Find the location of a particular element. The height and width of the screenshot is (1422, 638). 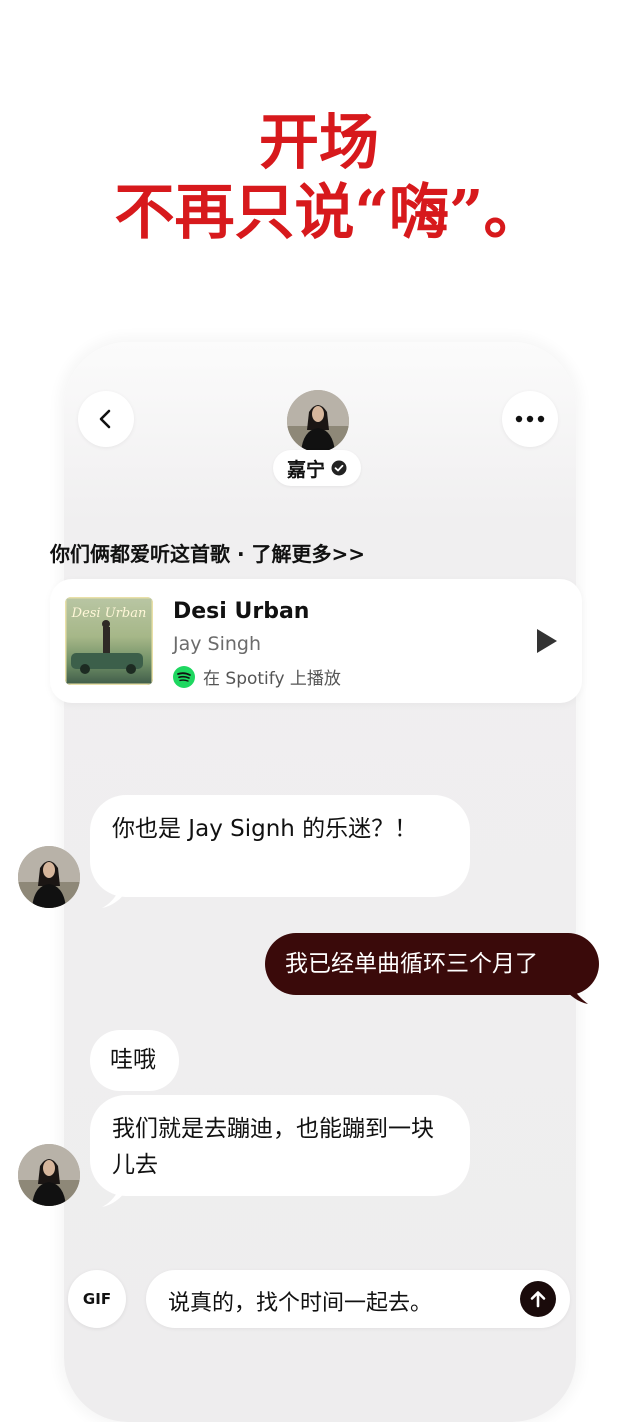

name-pill: 嘉宁 is located at coordinates (317, 468).